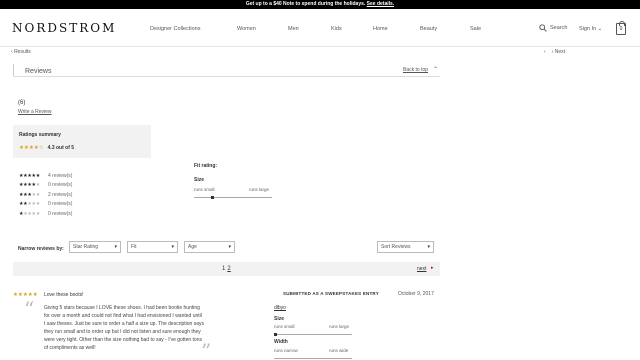  I want to click on review-size-marker, so click(275, 334).